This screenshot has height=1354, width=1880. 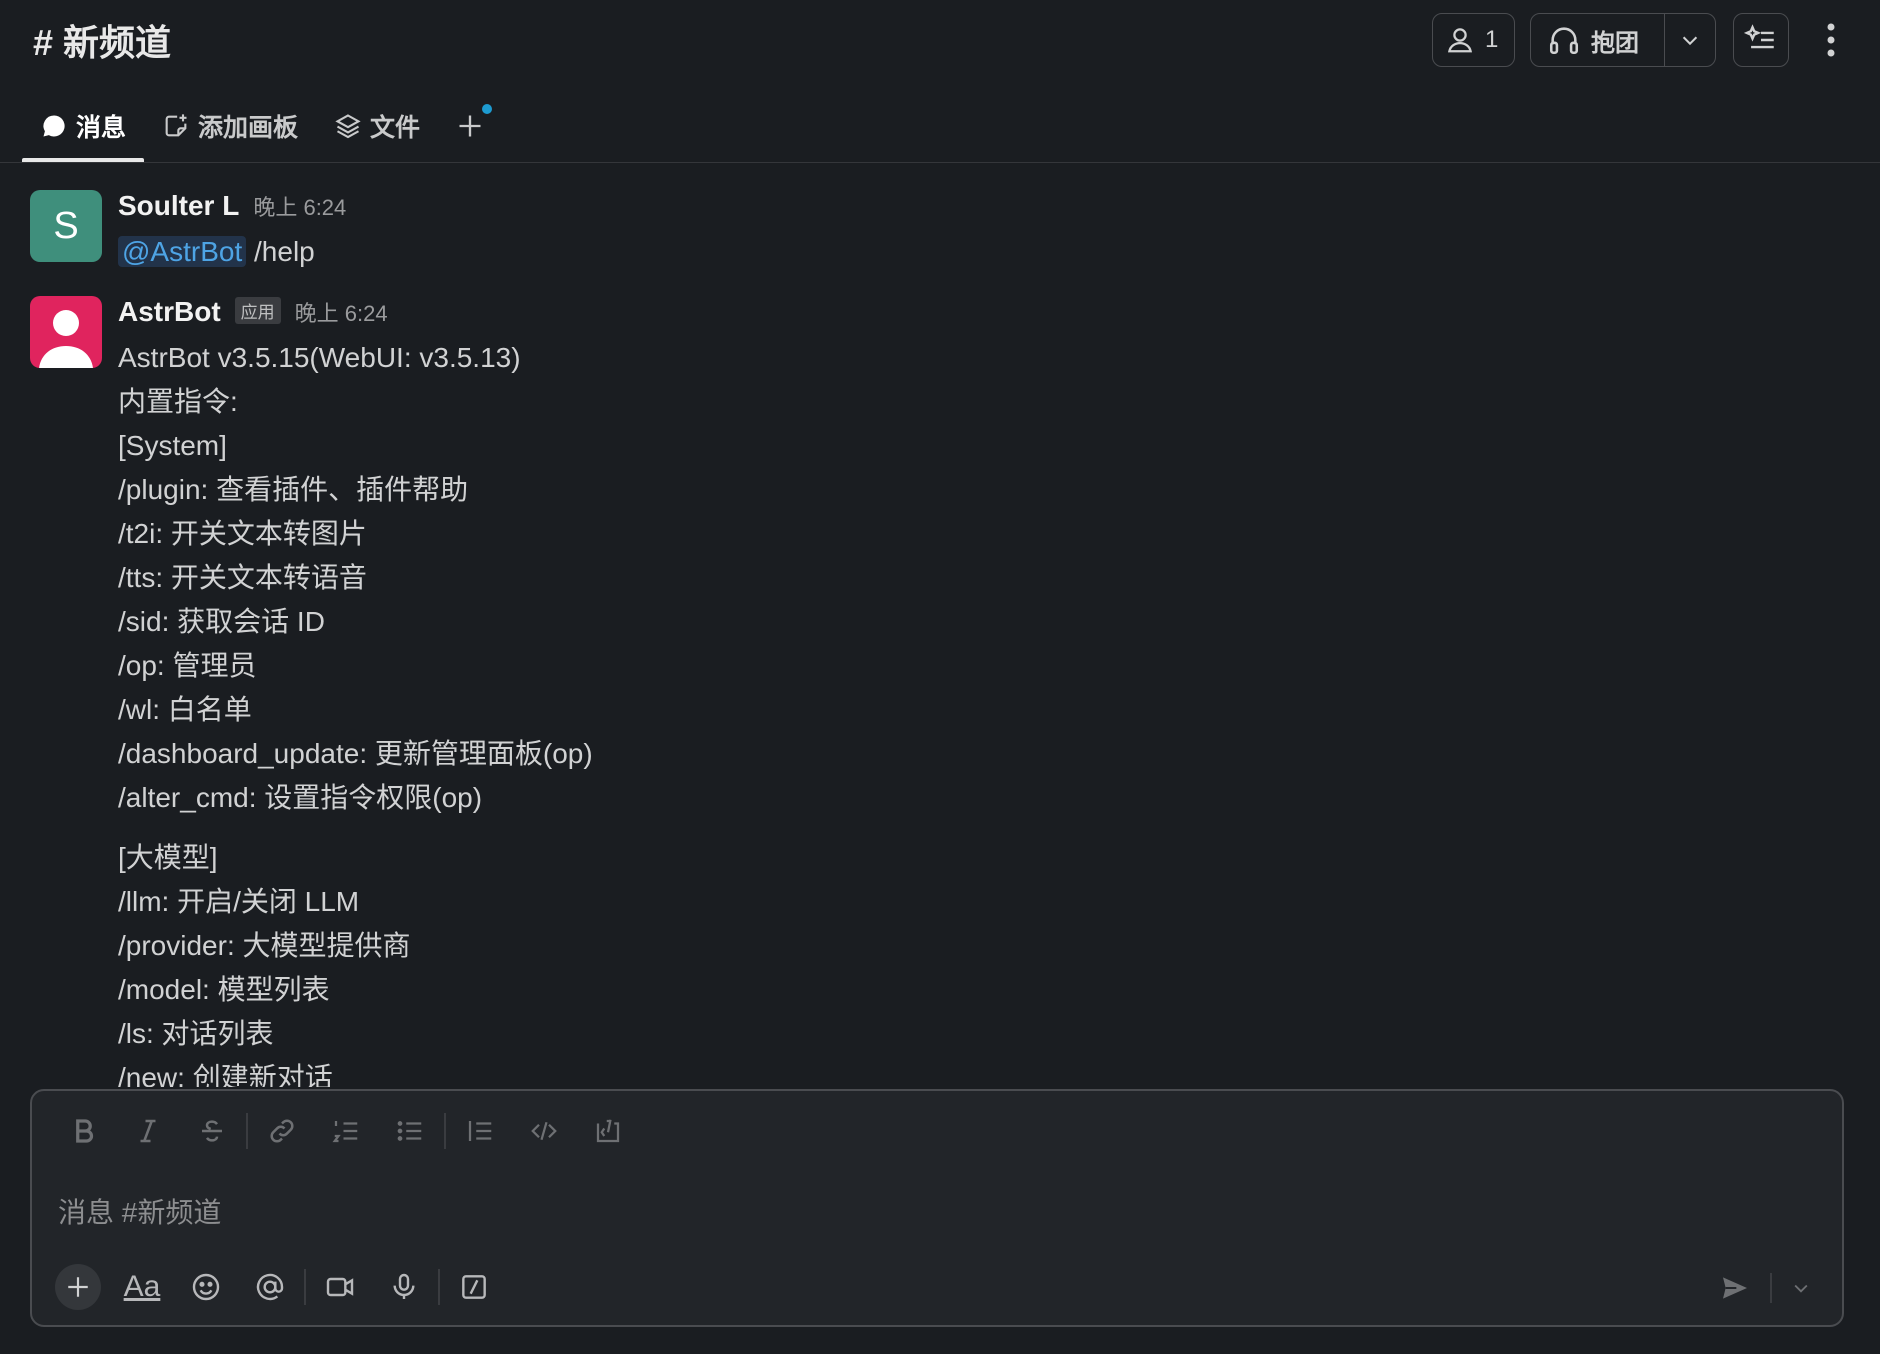 I want to click on tab-files: 文件, so click(x=377, y=126).